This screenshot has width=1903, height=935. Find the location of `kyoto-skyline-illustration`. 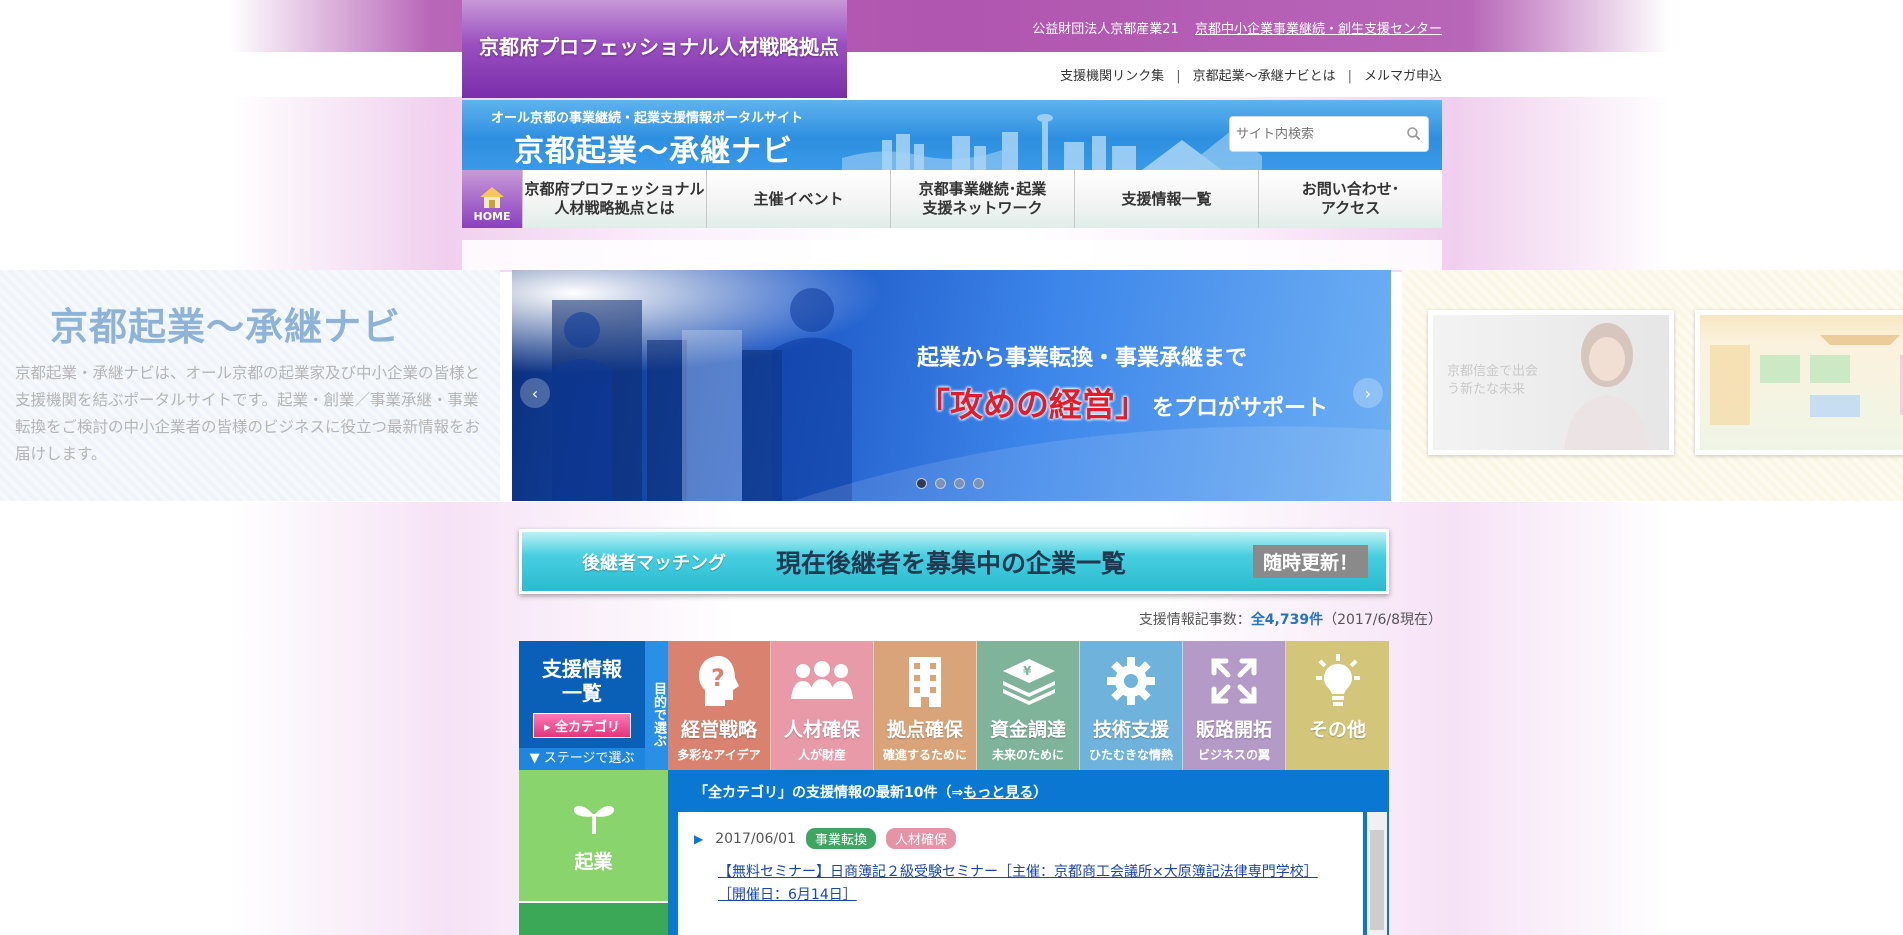

kyoto-skyline-illustration is located at coordinates (1052, 142).